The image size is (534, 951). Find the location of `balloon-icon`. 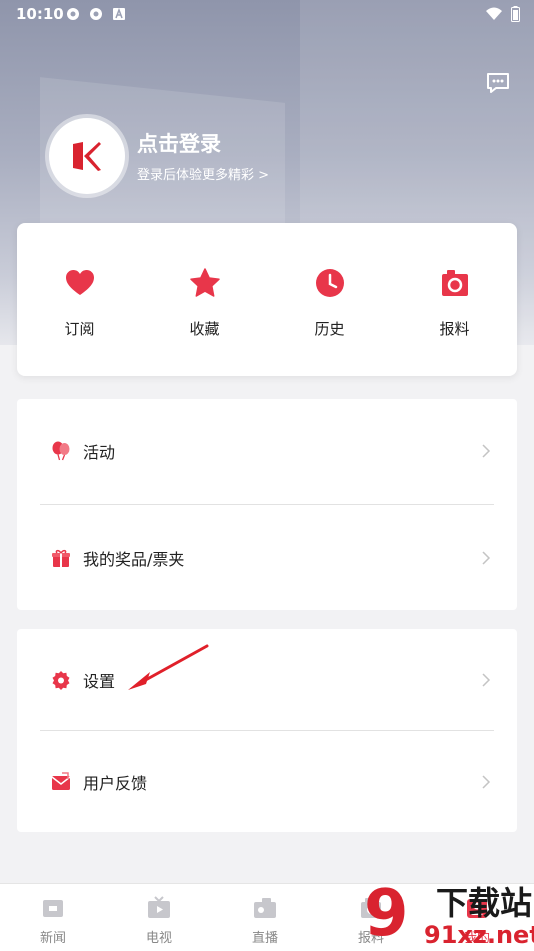

balloon-icon is located at coordinates (61, 451).